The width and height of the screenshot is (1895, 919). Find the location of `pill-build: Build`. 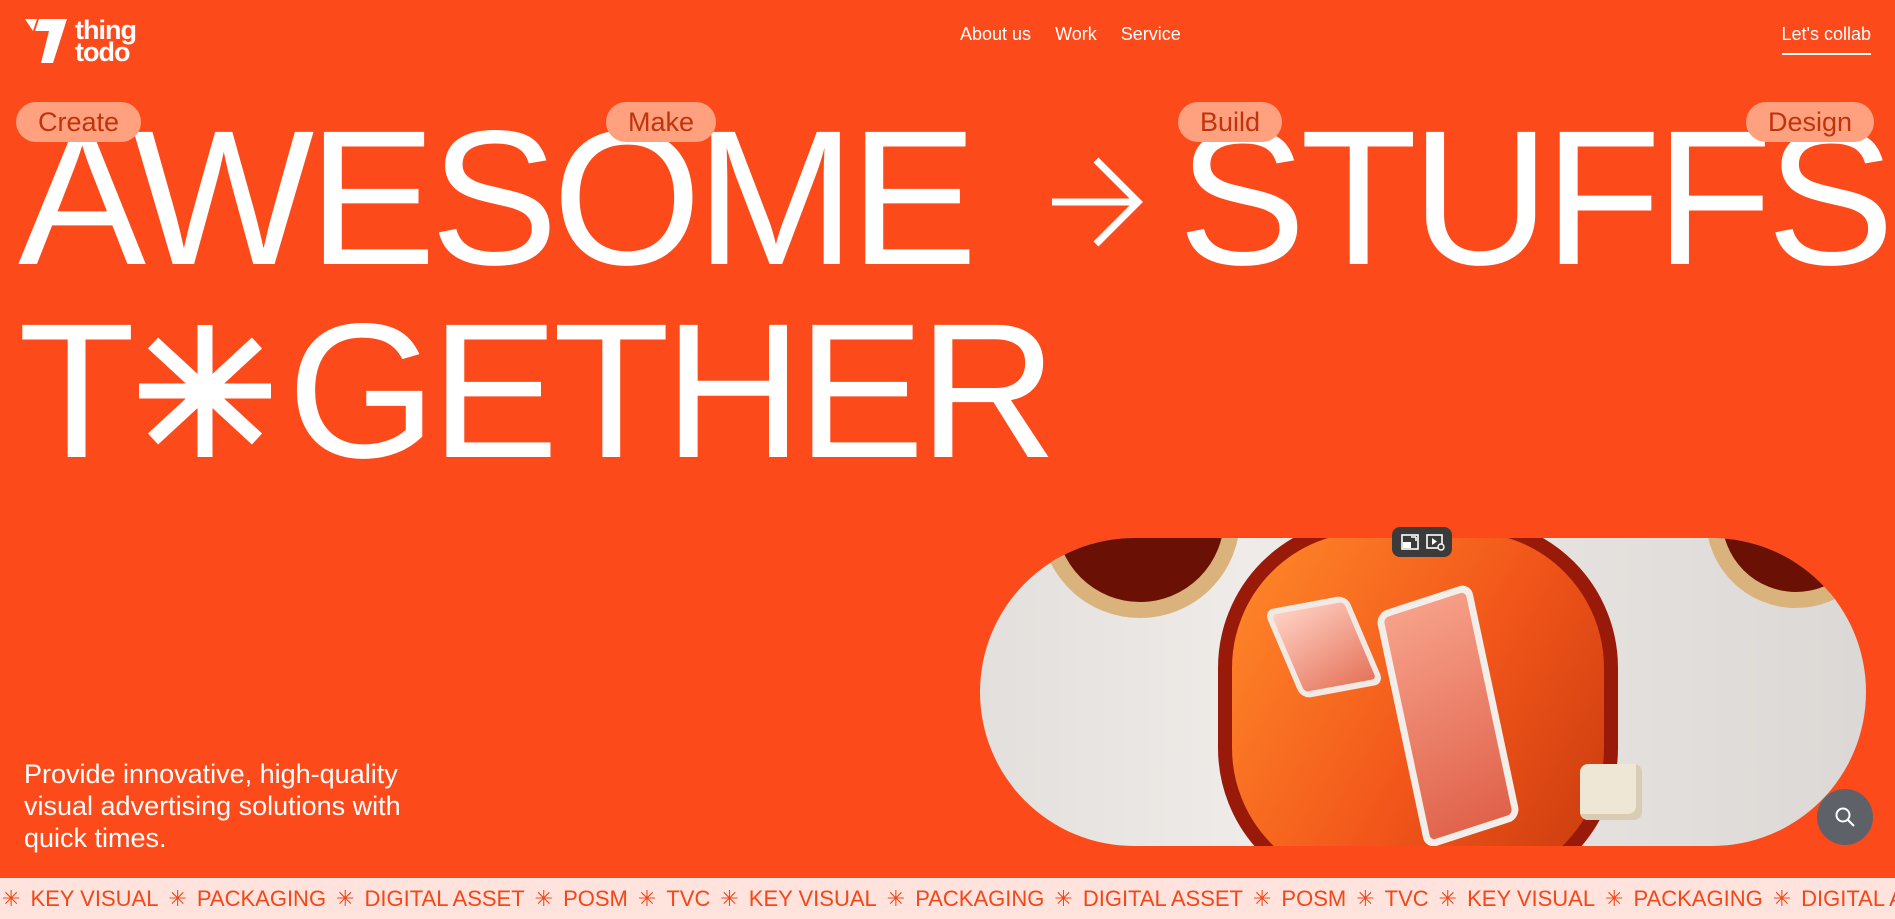

pill-build: Build is located at coordinates (1230, 122).